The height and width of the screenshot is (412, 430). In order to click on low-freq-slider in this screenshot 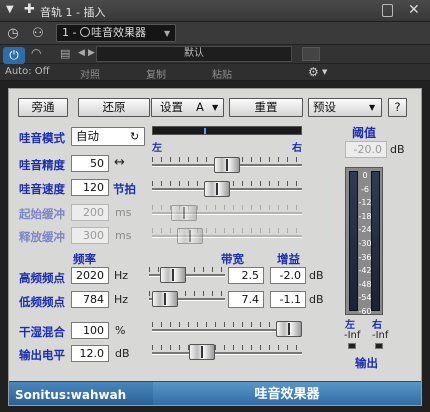, I will do `click(165, 299)`.